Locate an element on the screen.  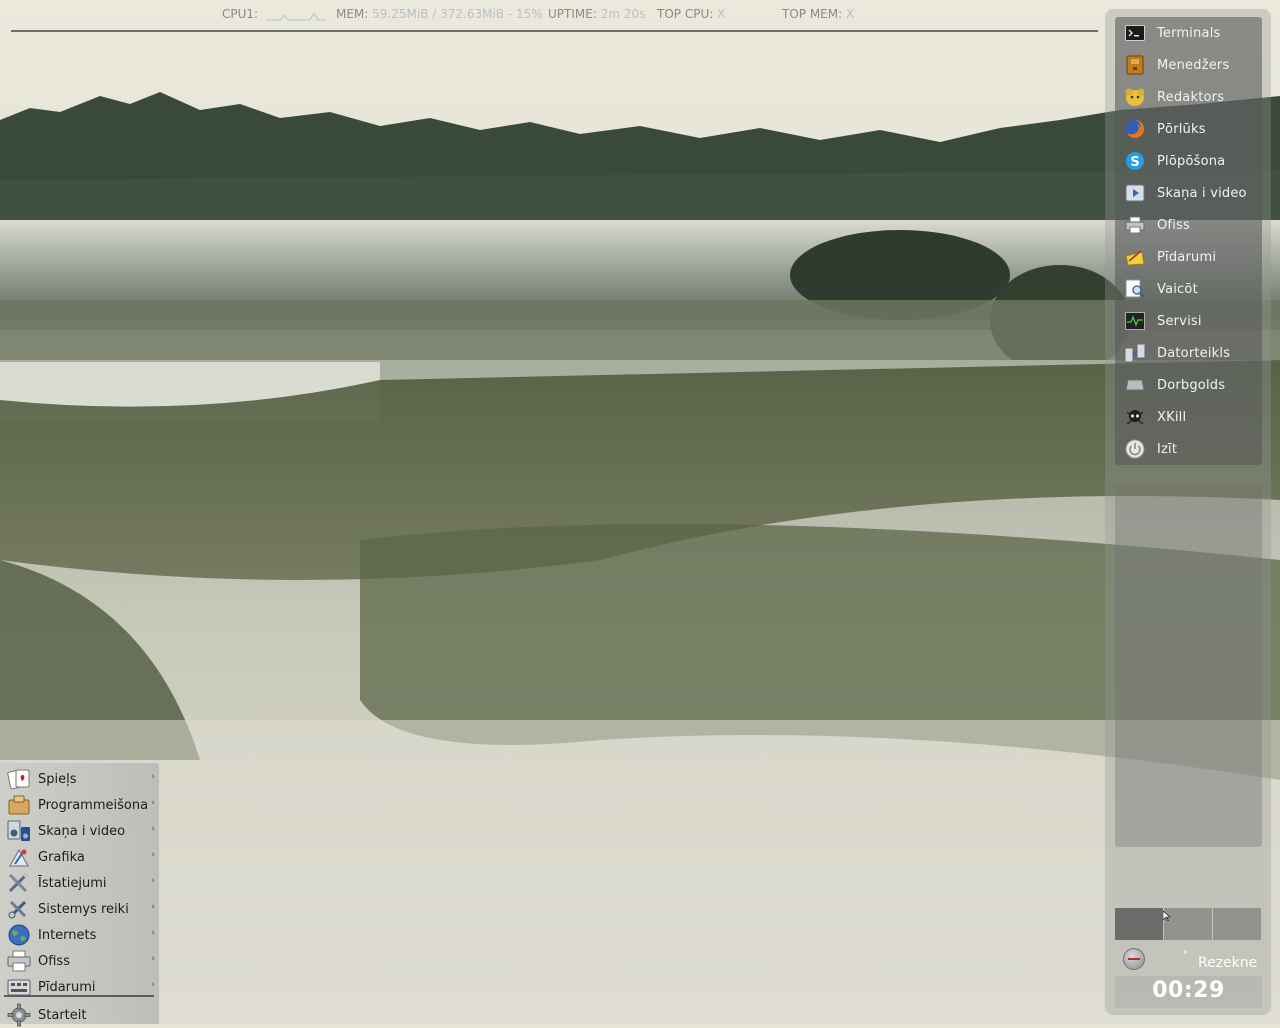
top-cpu-value: X is located at coordinates (721, 14).